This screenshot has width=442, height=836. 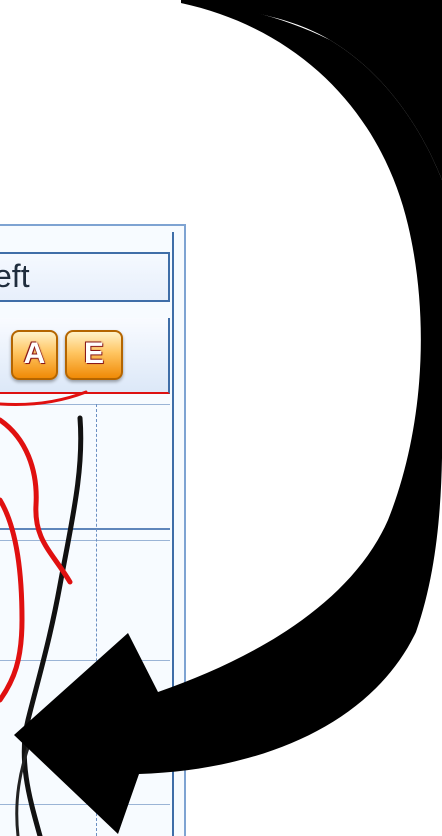 I want to click on red-trace-top, so click(x=44, y=398).